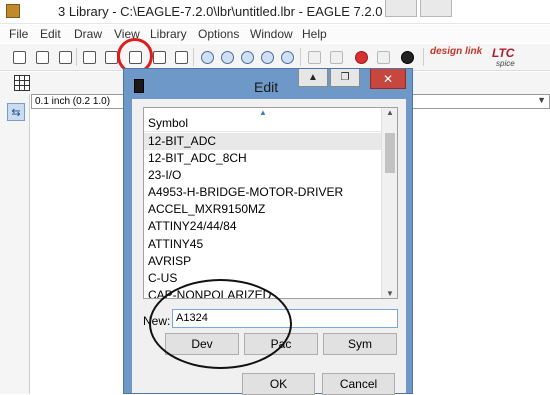  What do you see at coordinates (22, 83) in the screenshot?
I see `grid-icon` at bounding box center [22, 83].